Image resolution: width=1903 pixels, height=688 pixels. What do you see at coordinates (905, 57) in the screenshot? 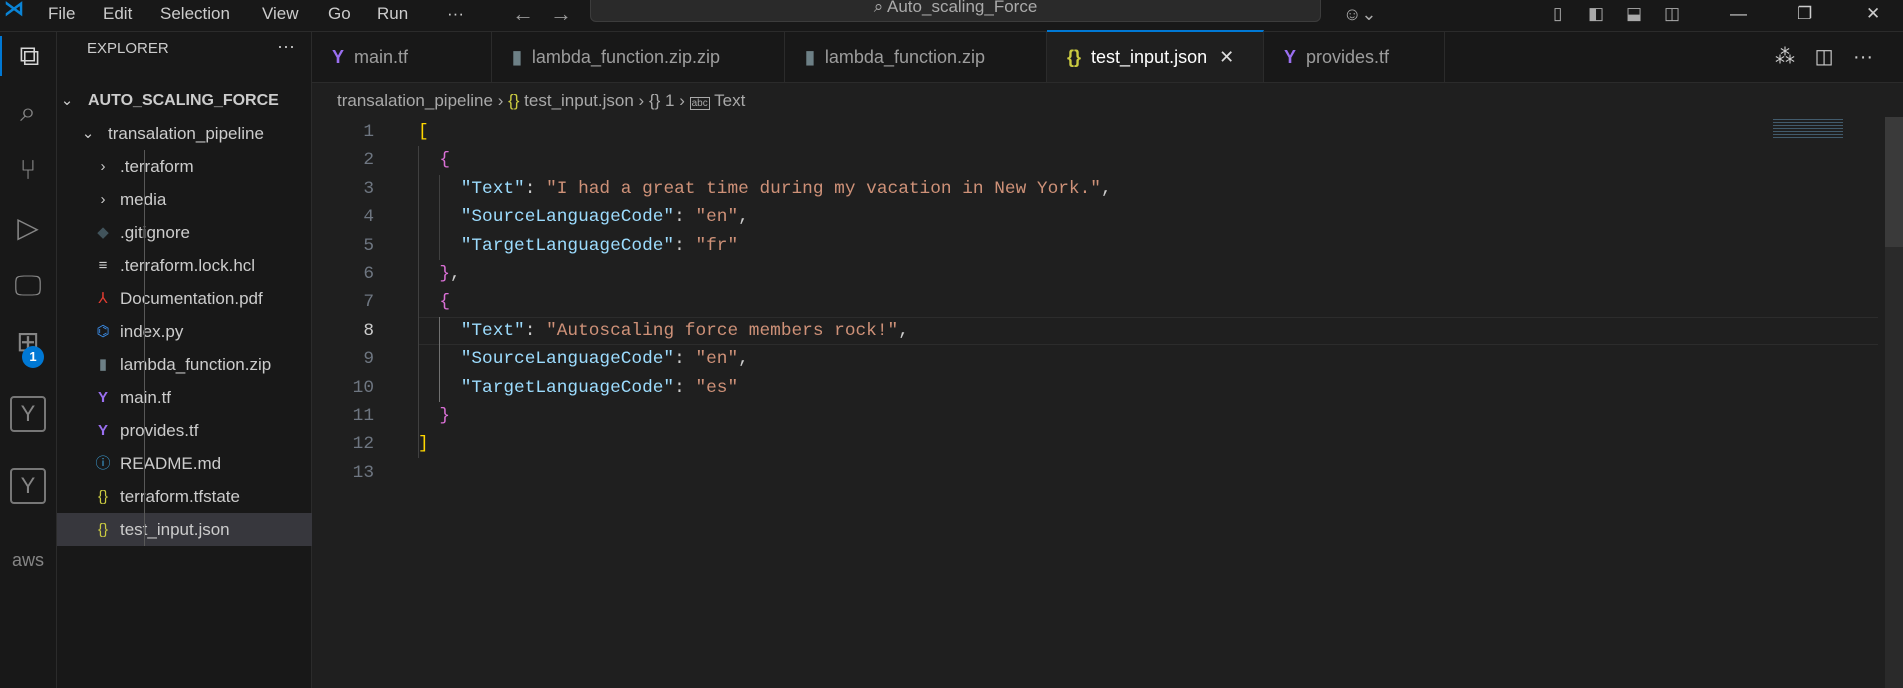
I see `tab-label: lambda_function.zip` at bounding box center [905, 57].